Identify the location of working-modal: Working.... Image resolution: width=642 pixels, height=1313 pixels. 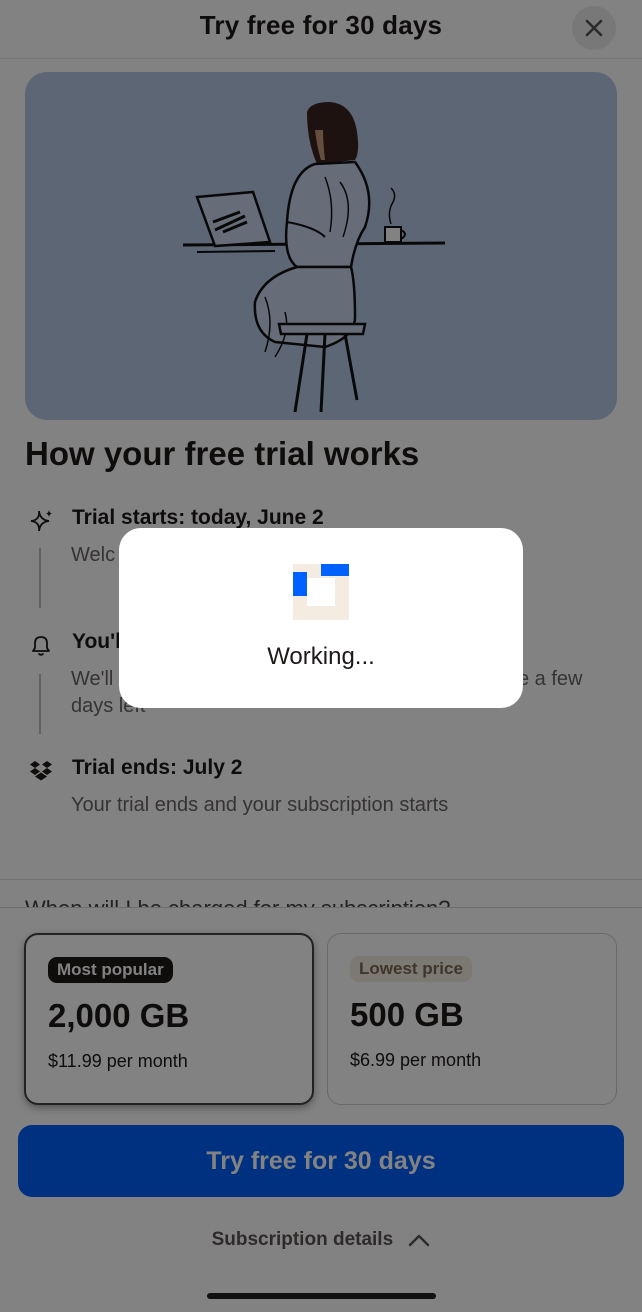
(321, 618).